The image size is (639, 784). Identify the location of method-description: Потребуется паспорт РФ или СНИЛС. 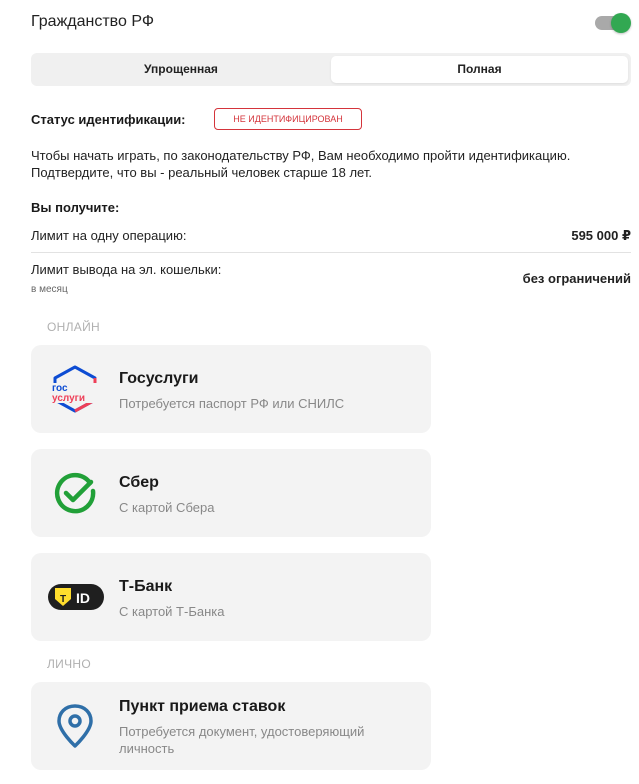
(232, 403).